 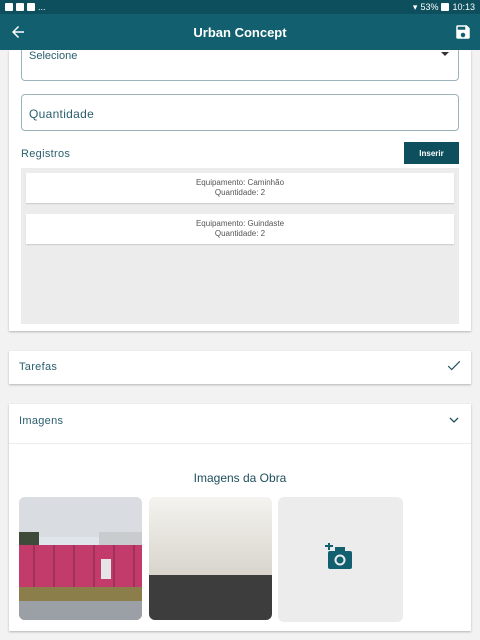 I want to click on status-bar: ... ▾ 53% 10:13, so click(x=240, y=7).